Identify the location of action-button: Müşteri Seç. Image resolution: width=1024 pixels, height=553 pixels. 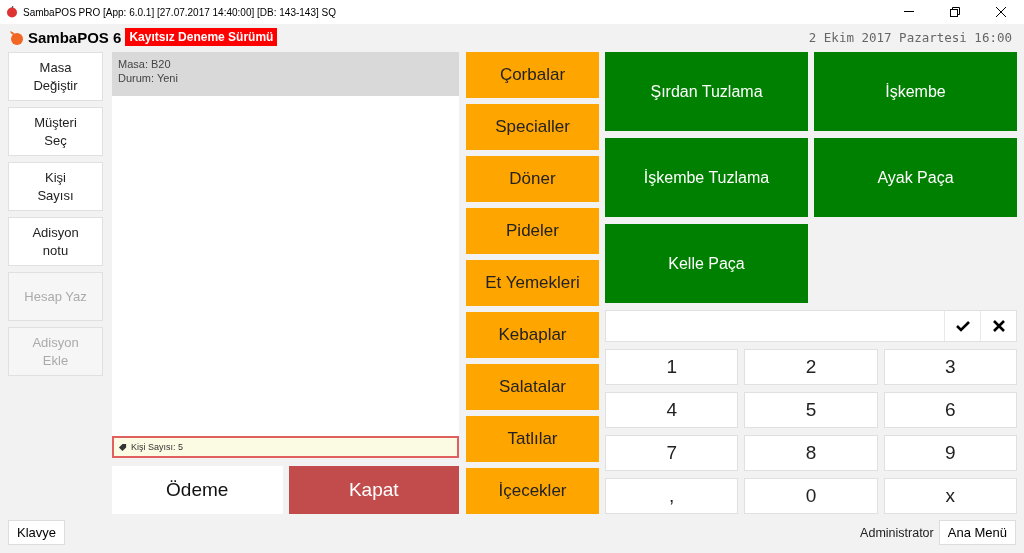
(55, 131).